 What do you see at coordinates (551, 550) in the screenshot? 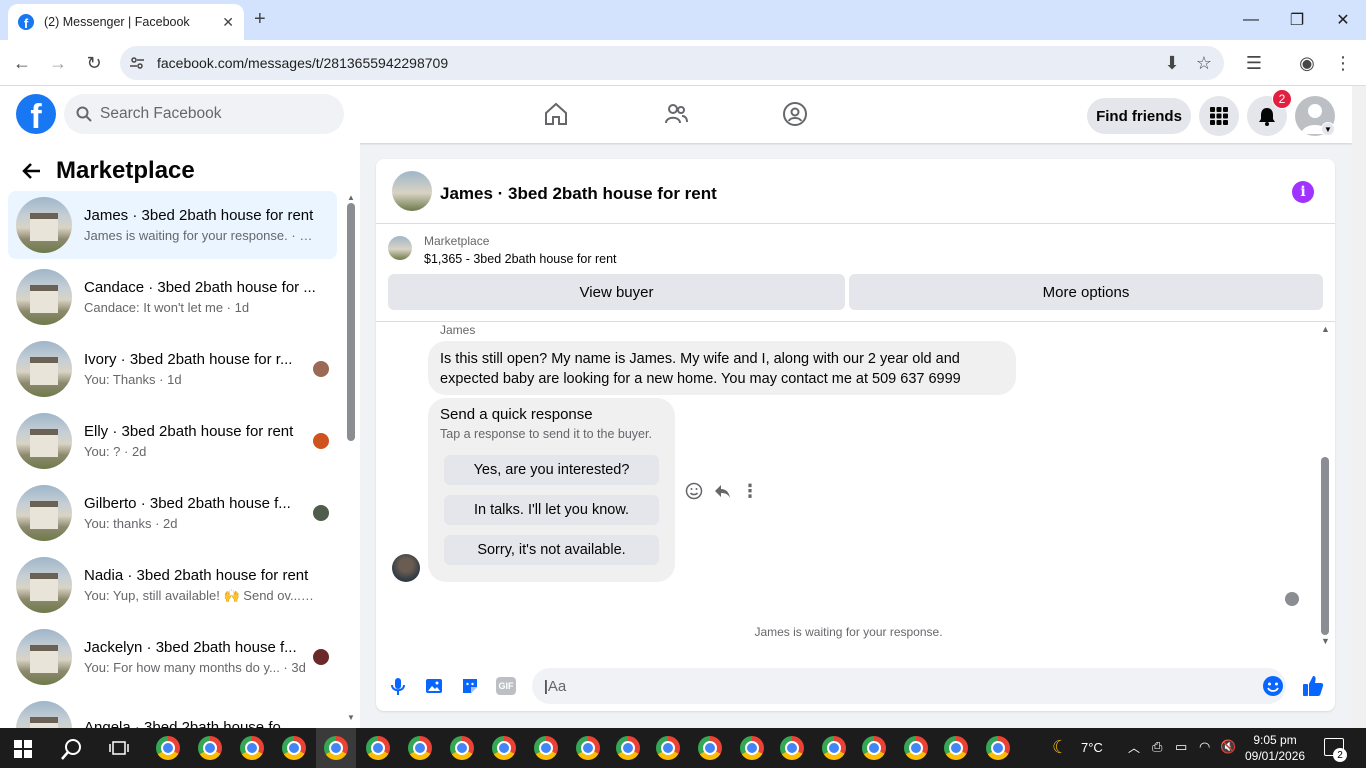
I see `quick-response-option: Sorry, it's not available.` at bounding box center [551, 550].